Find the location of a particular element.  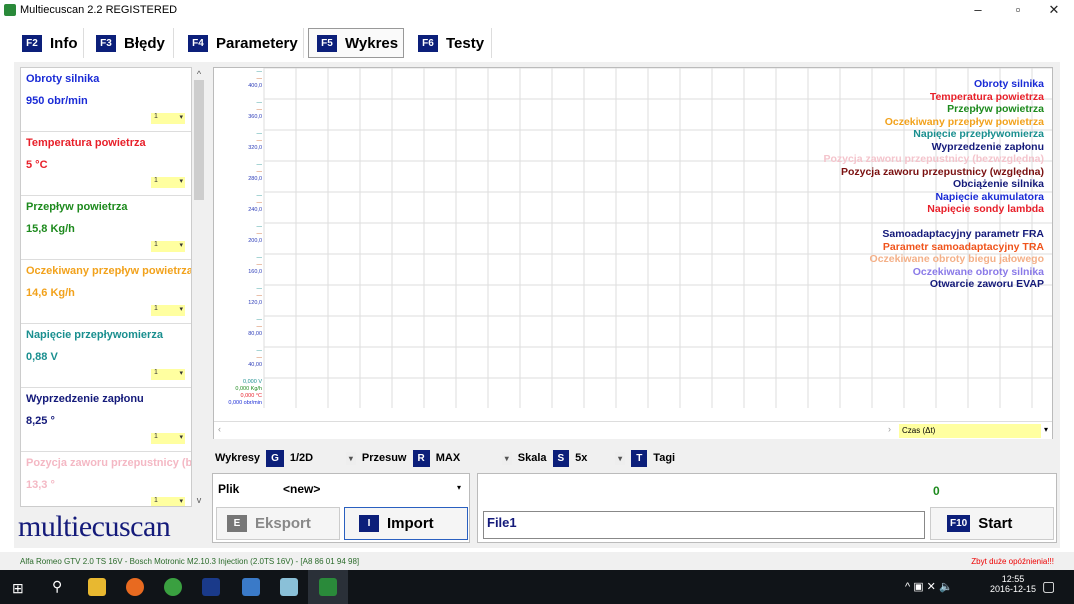

x-axis-select: Czas (Δt) is located at coordinates (970, 431).